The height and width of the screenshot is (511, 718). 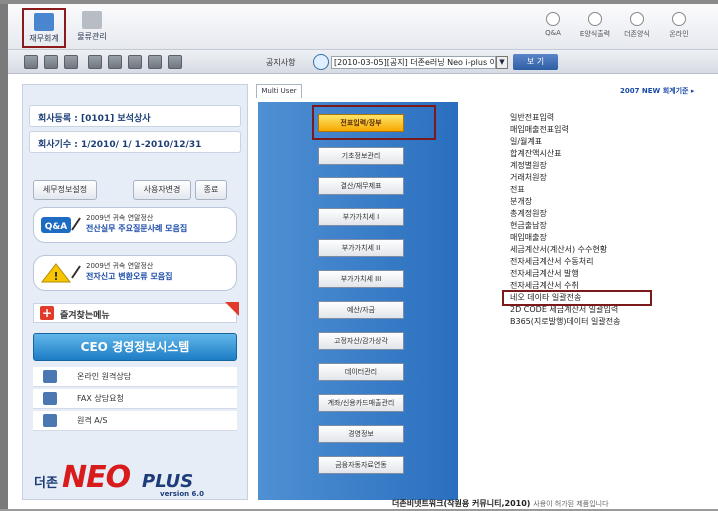 I want to click on submenu-item: 합계잔액시산표, so click(x=610, y=154).